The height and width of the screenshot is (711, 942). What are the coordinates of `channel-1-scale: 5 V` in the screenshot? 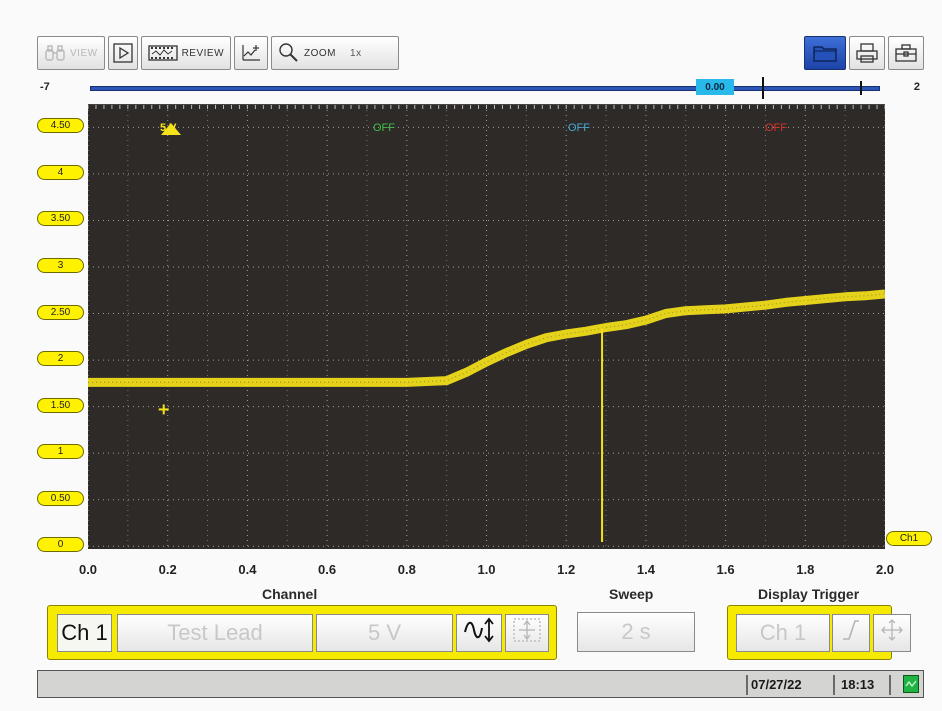 It's located at (173, 128).